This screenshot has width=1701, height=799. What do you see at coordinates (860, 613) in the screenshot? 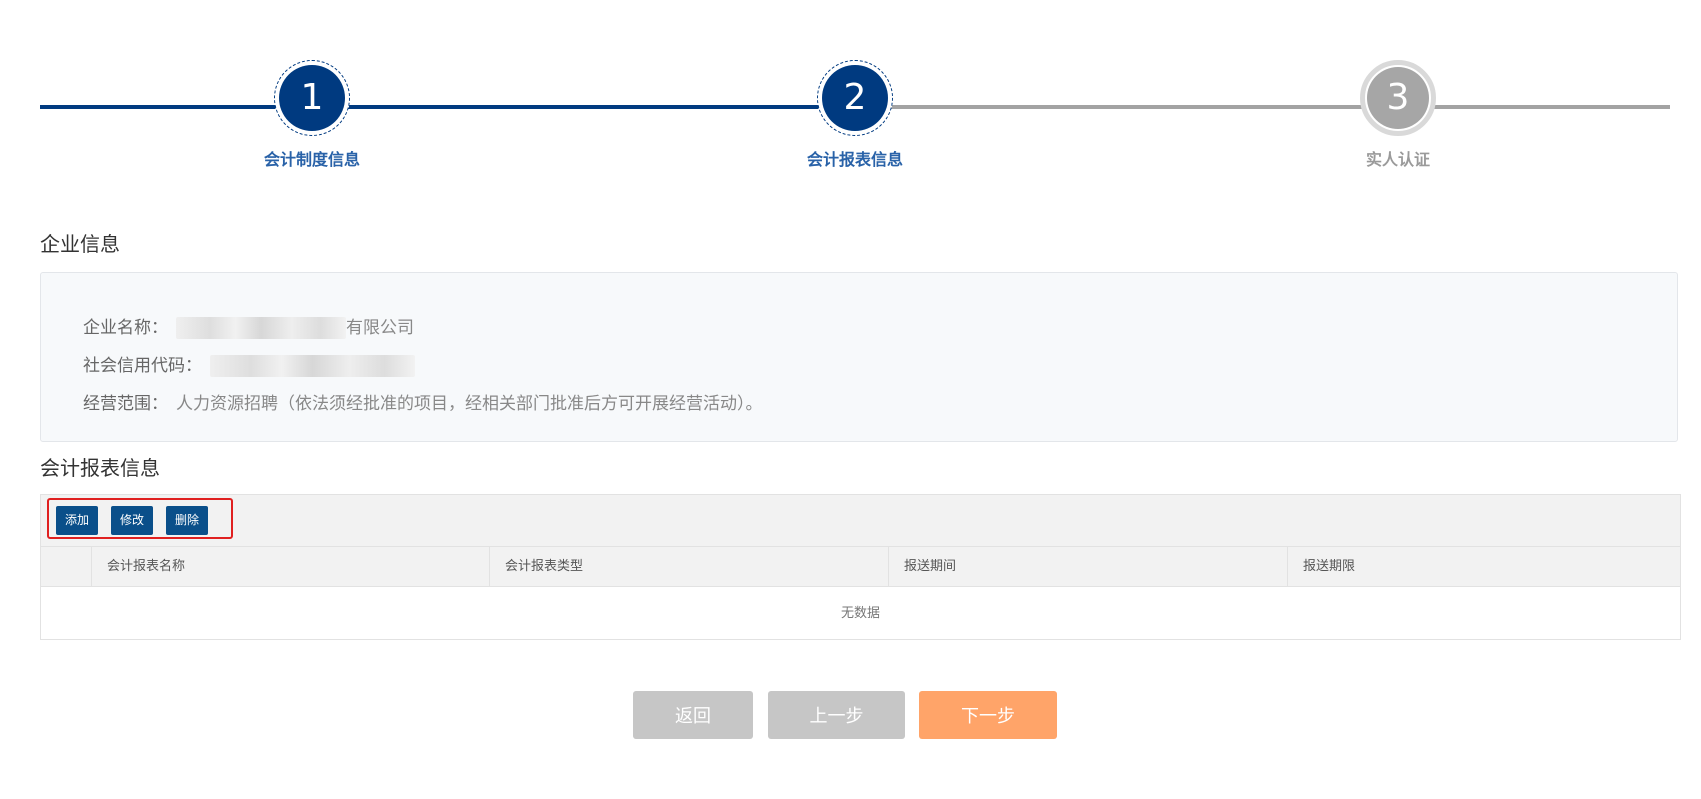
I see `table-empty-message: 无数据` at bounding box center [860, 613].